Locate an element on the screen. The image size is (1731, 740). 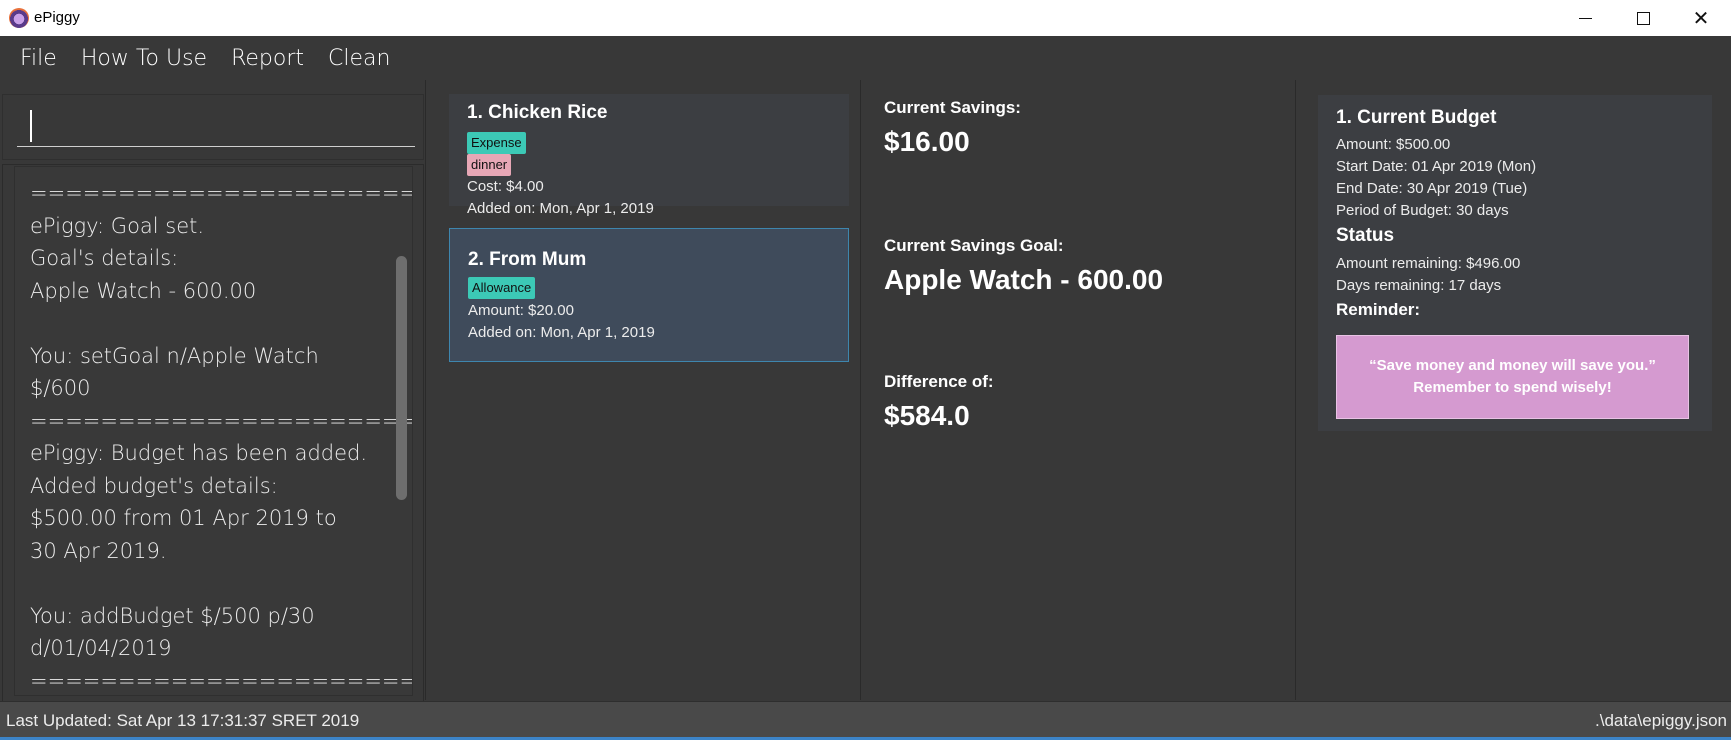
current-savings-value: $16.00 is located at coordinates (927, 141).